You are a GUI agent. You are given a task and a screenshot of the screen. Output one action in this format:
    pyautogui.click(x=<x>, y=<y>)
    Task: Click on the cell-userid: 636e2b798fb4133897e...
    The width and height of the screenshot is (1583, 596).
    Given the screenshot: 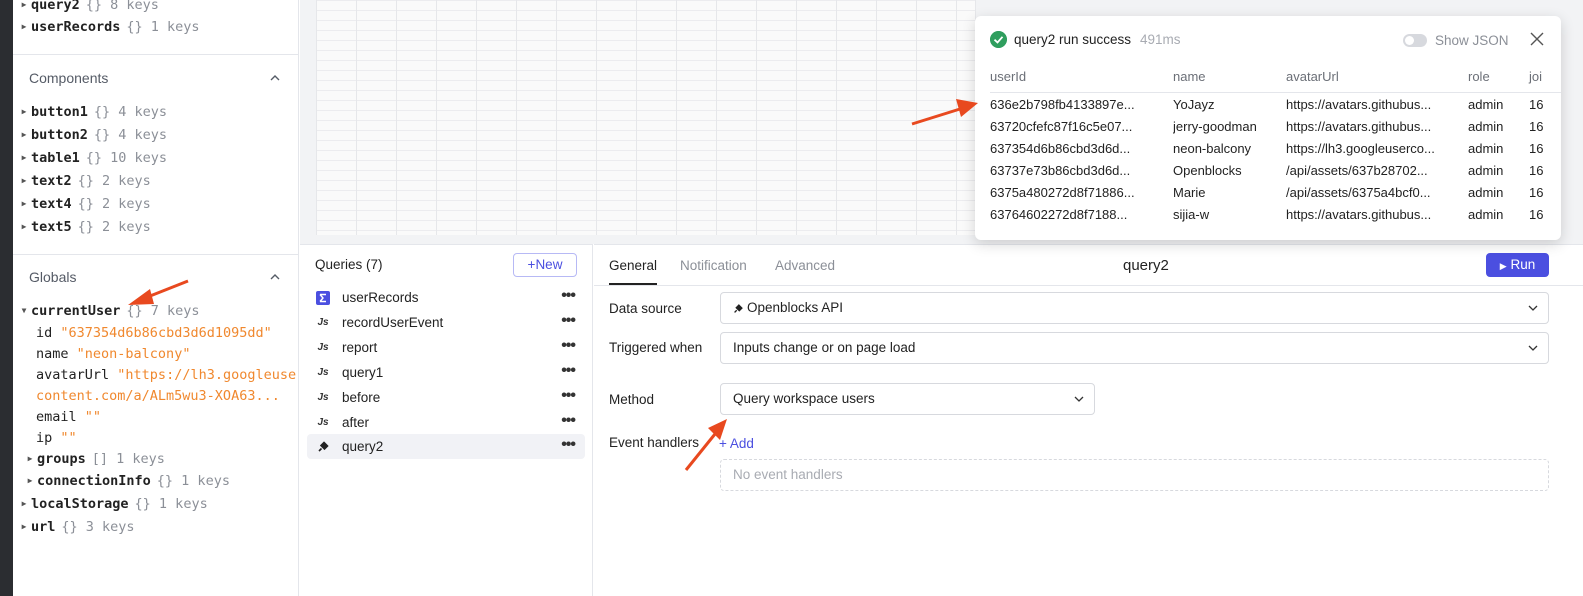 What is the action you would take?
    pyautogui.click(x=1062, y=104)
    